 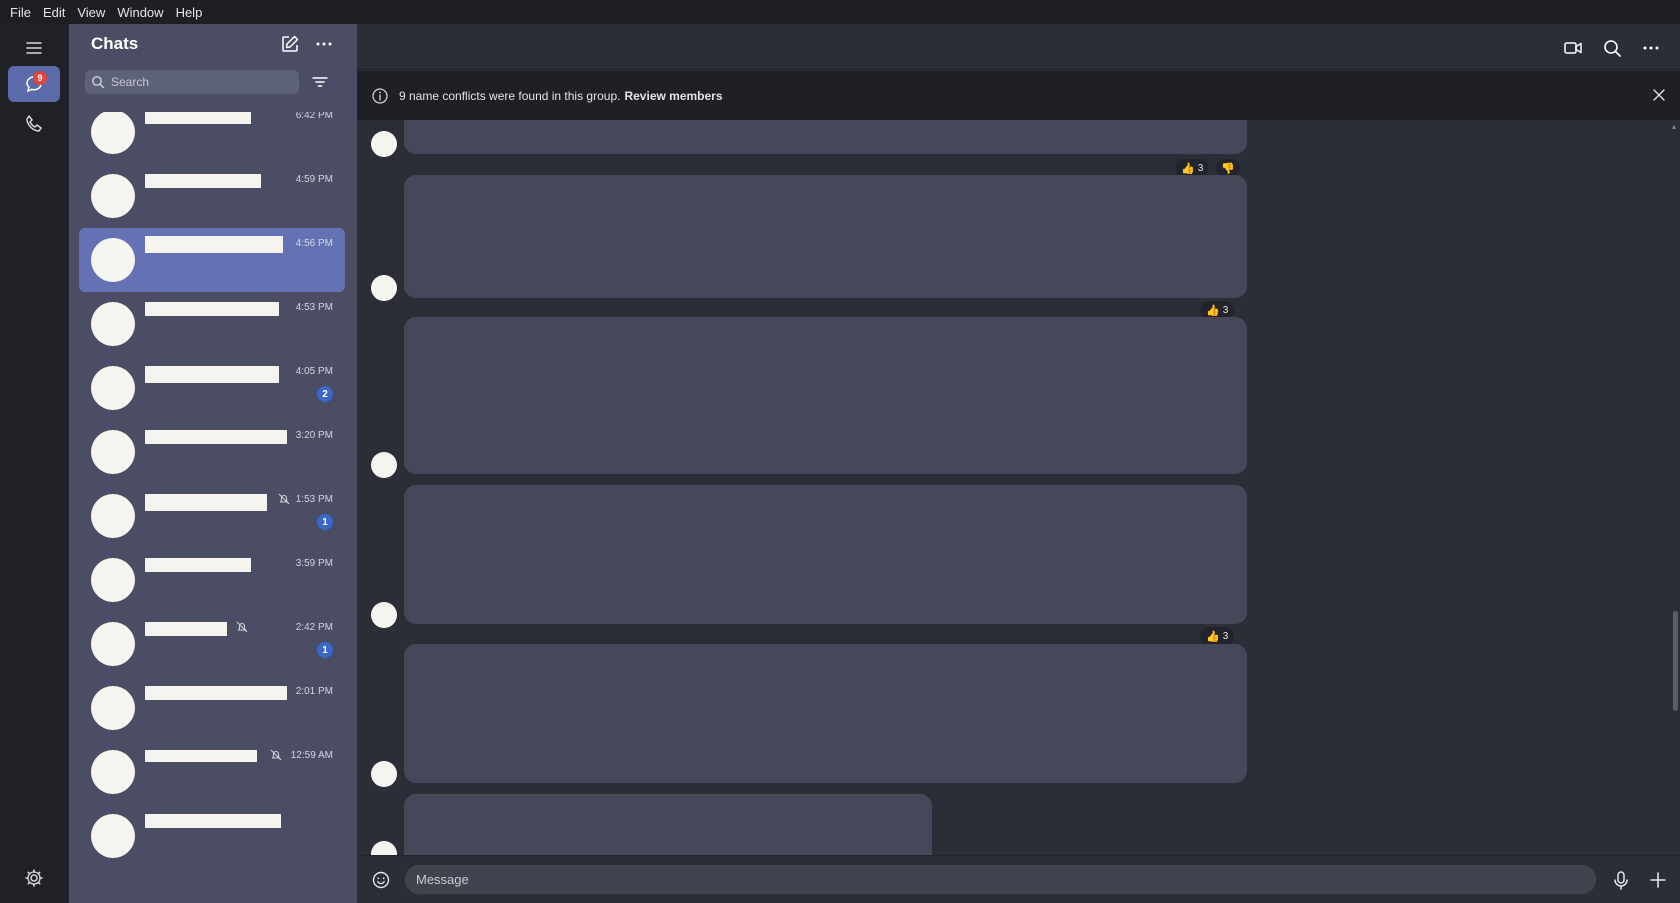 What do you see at coordinates (34, 878) in the screenshot?
I see `gear-icon` at bounding box center [34, 878].